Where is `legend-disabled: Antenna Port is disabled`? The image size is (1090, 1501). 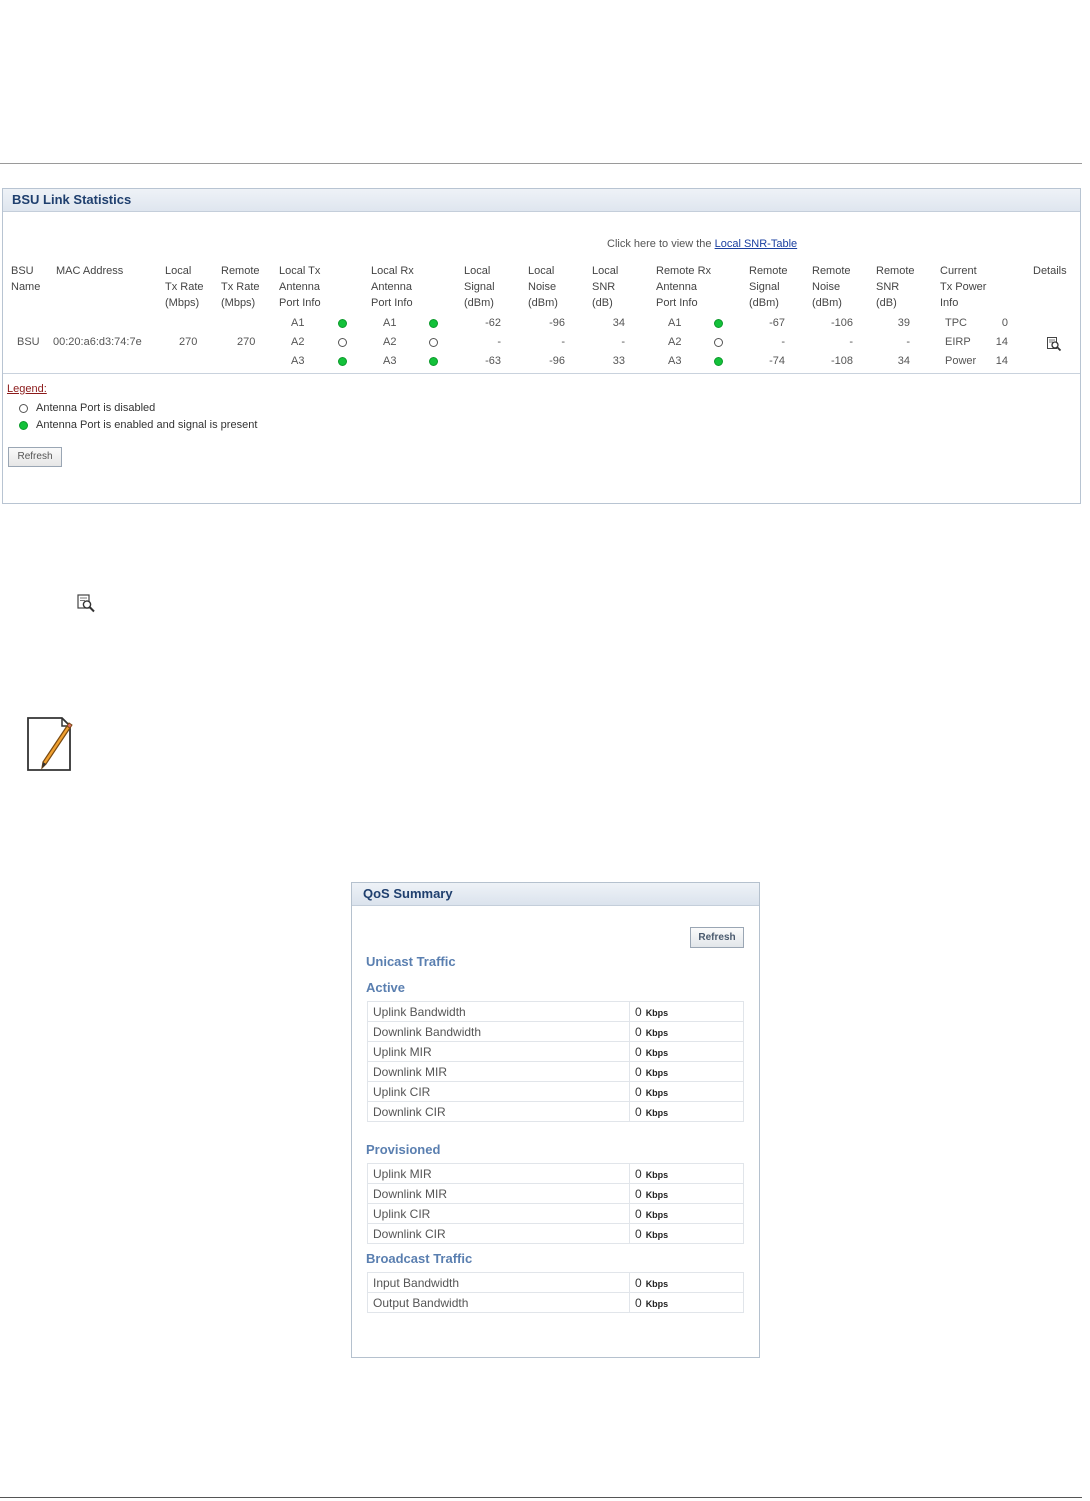 legend-disabled: Antenna Port is disabled is located at coordinates (87, 408).